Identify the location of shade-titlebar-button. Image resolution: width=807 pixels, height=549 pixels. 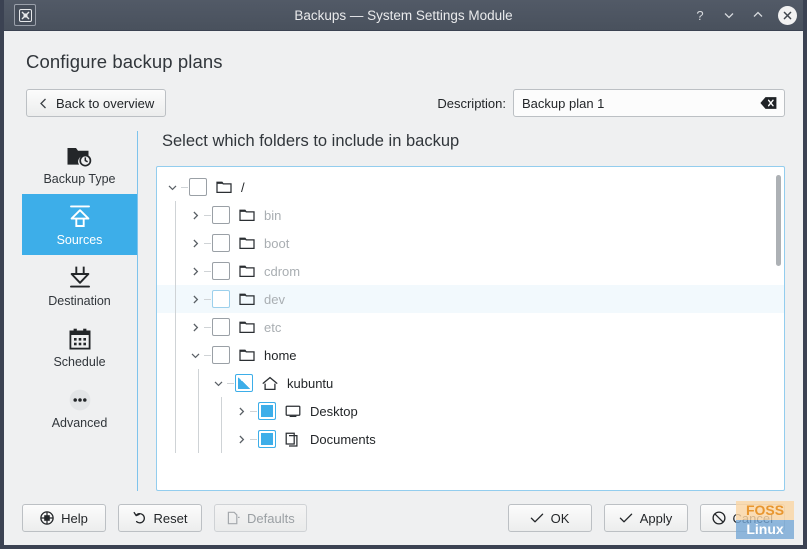
(729, 15).